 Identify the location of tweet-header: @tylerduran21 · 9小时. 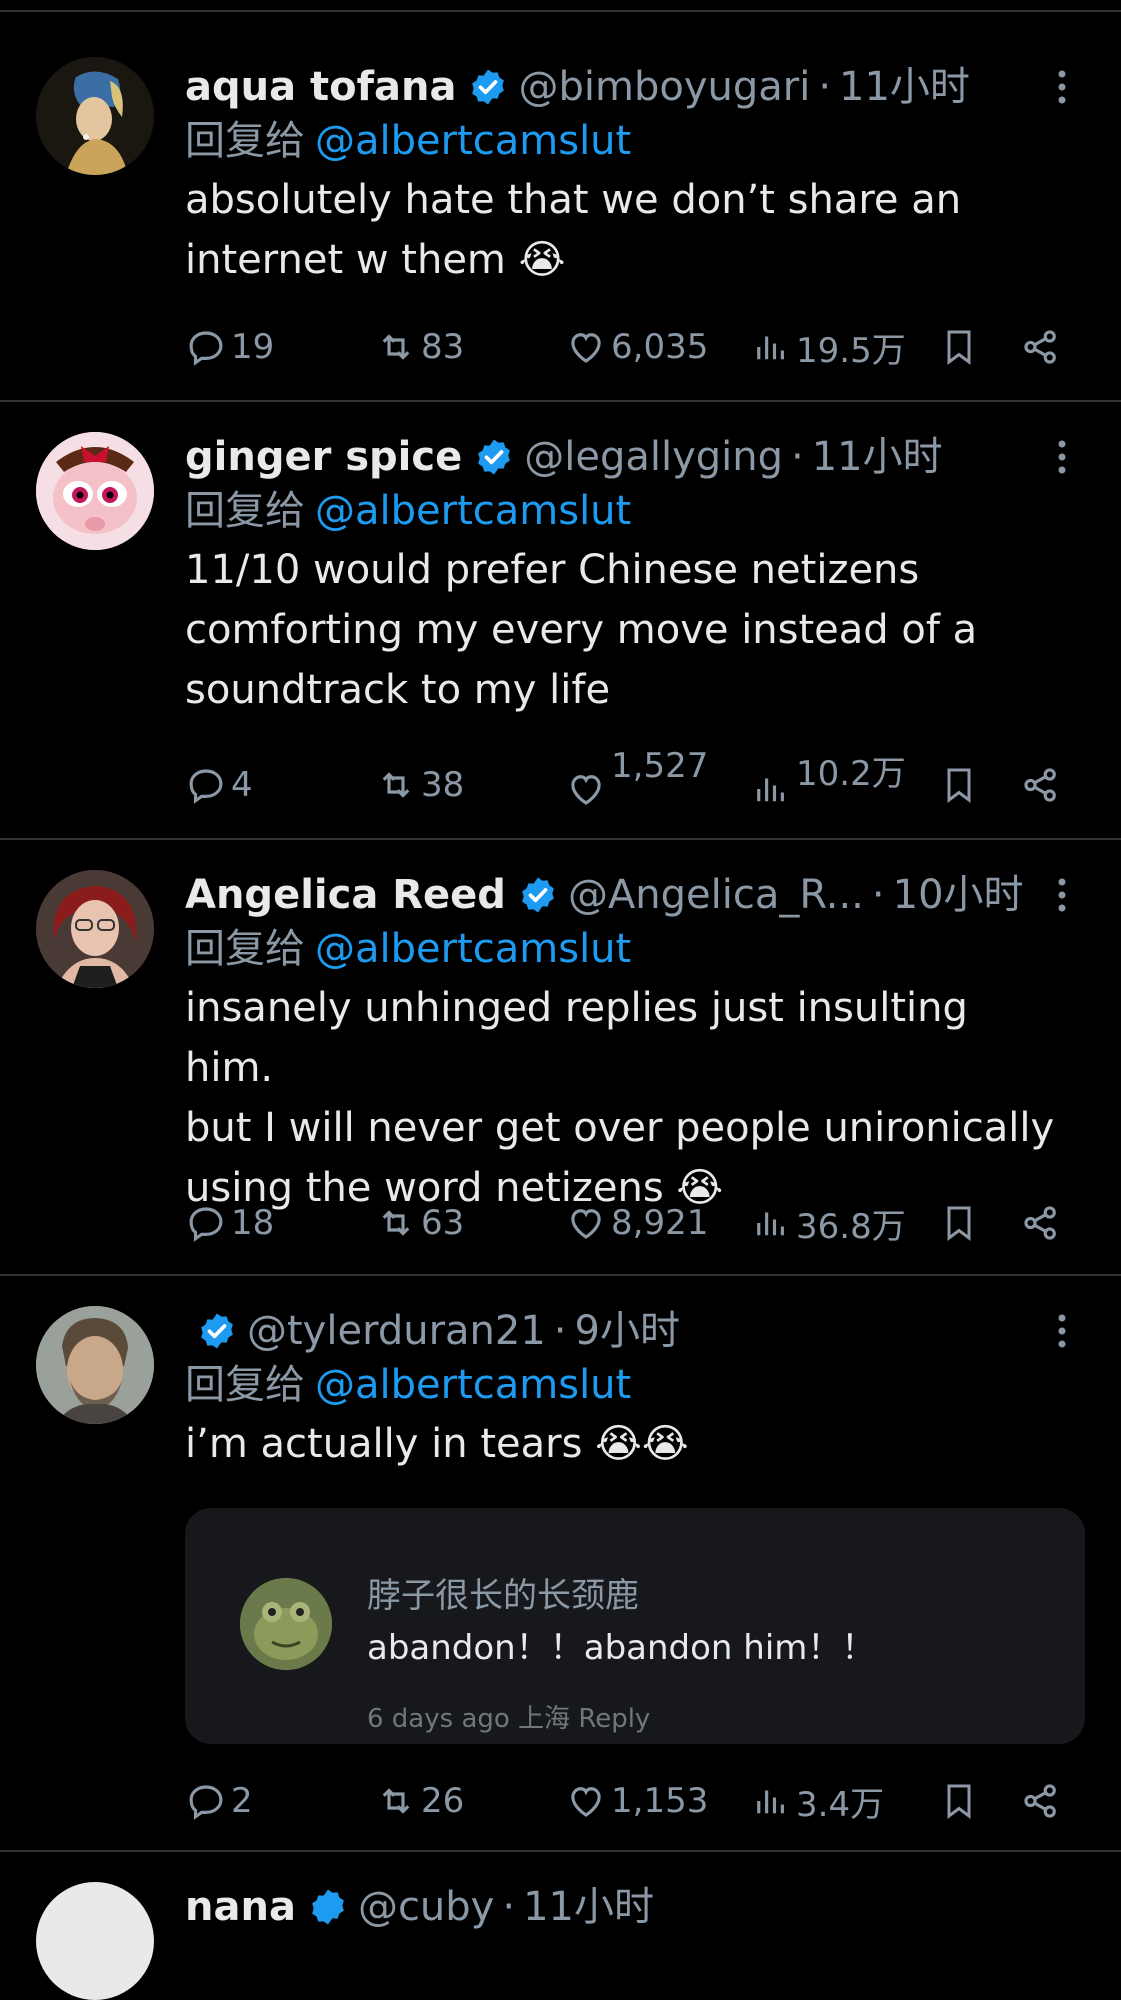
(432, 1331).